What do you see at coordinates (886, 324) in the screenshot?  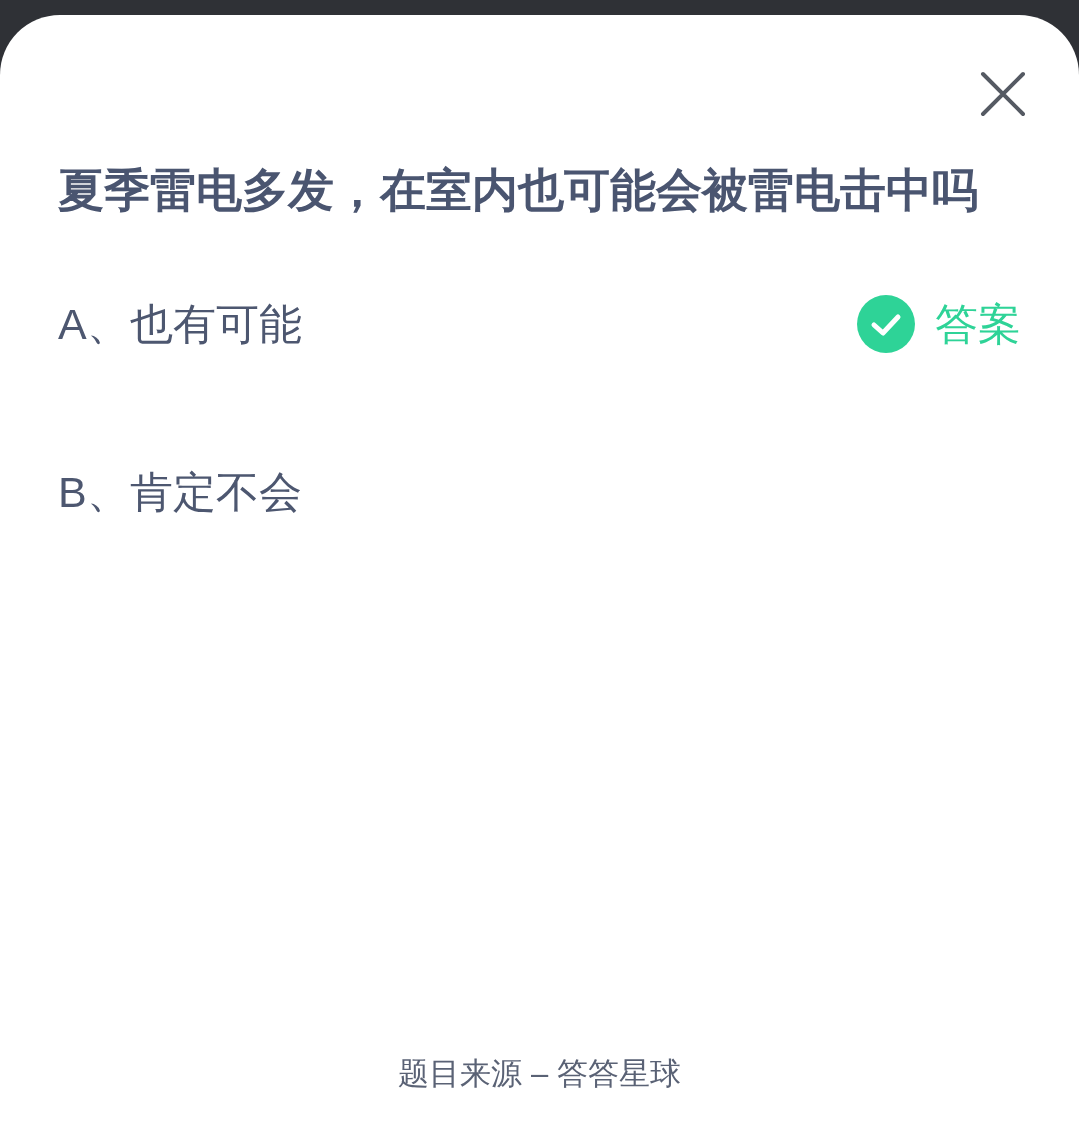 I see `check-circle-icon` at bounding box center [886, 324].